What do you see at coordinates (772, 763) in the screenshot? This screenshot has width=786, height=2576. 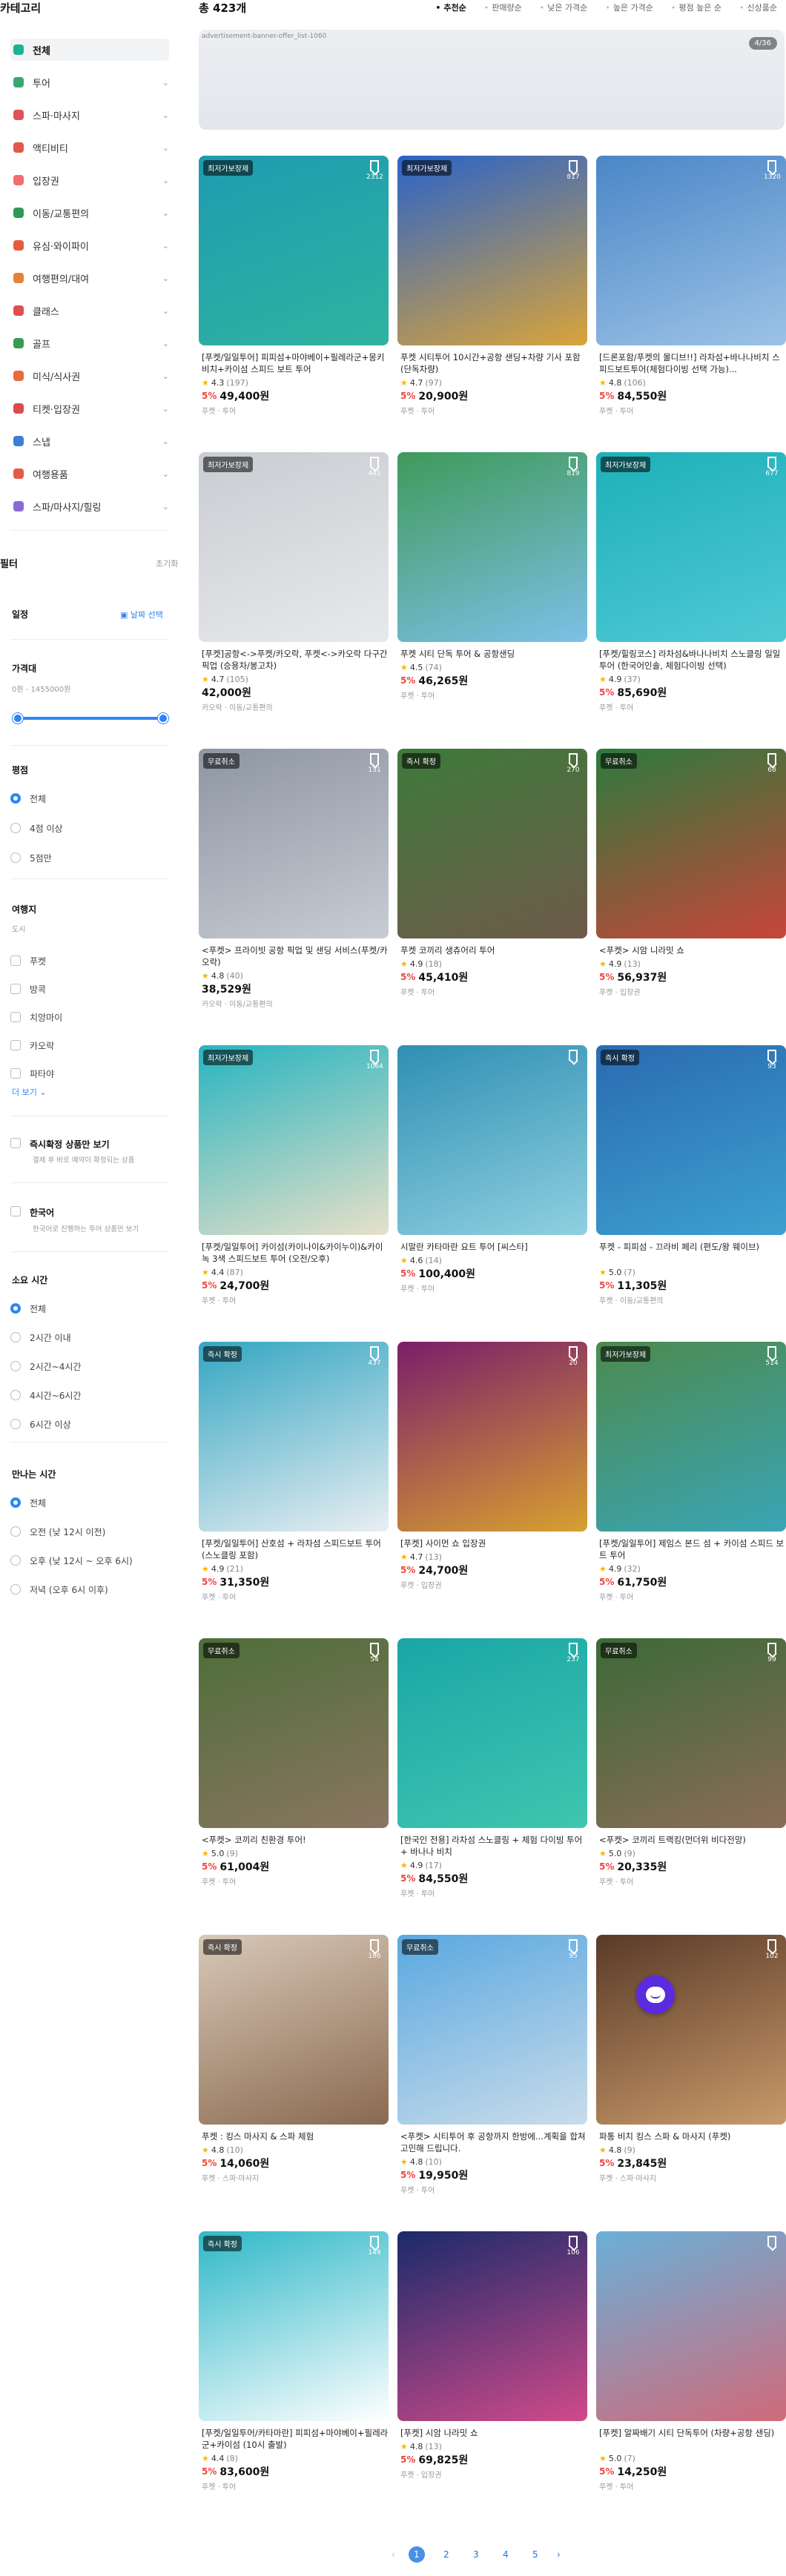 I see `bookmark-button: 68` at bounding box center [772, 763].